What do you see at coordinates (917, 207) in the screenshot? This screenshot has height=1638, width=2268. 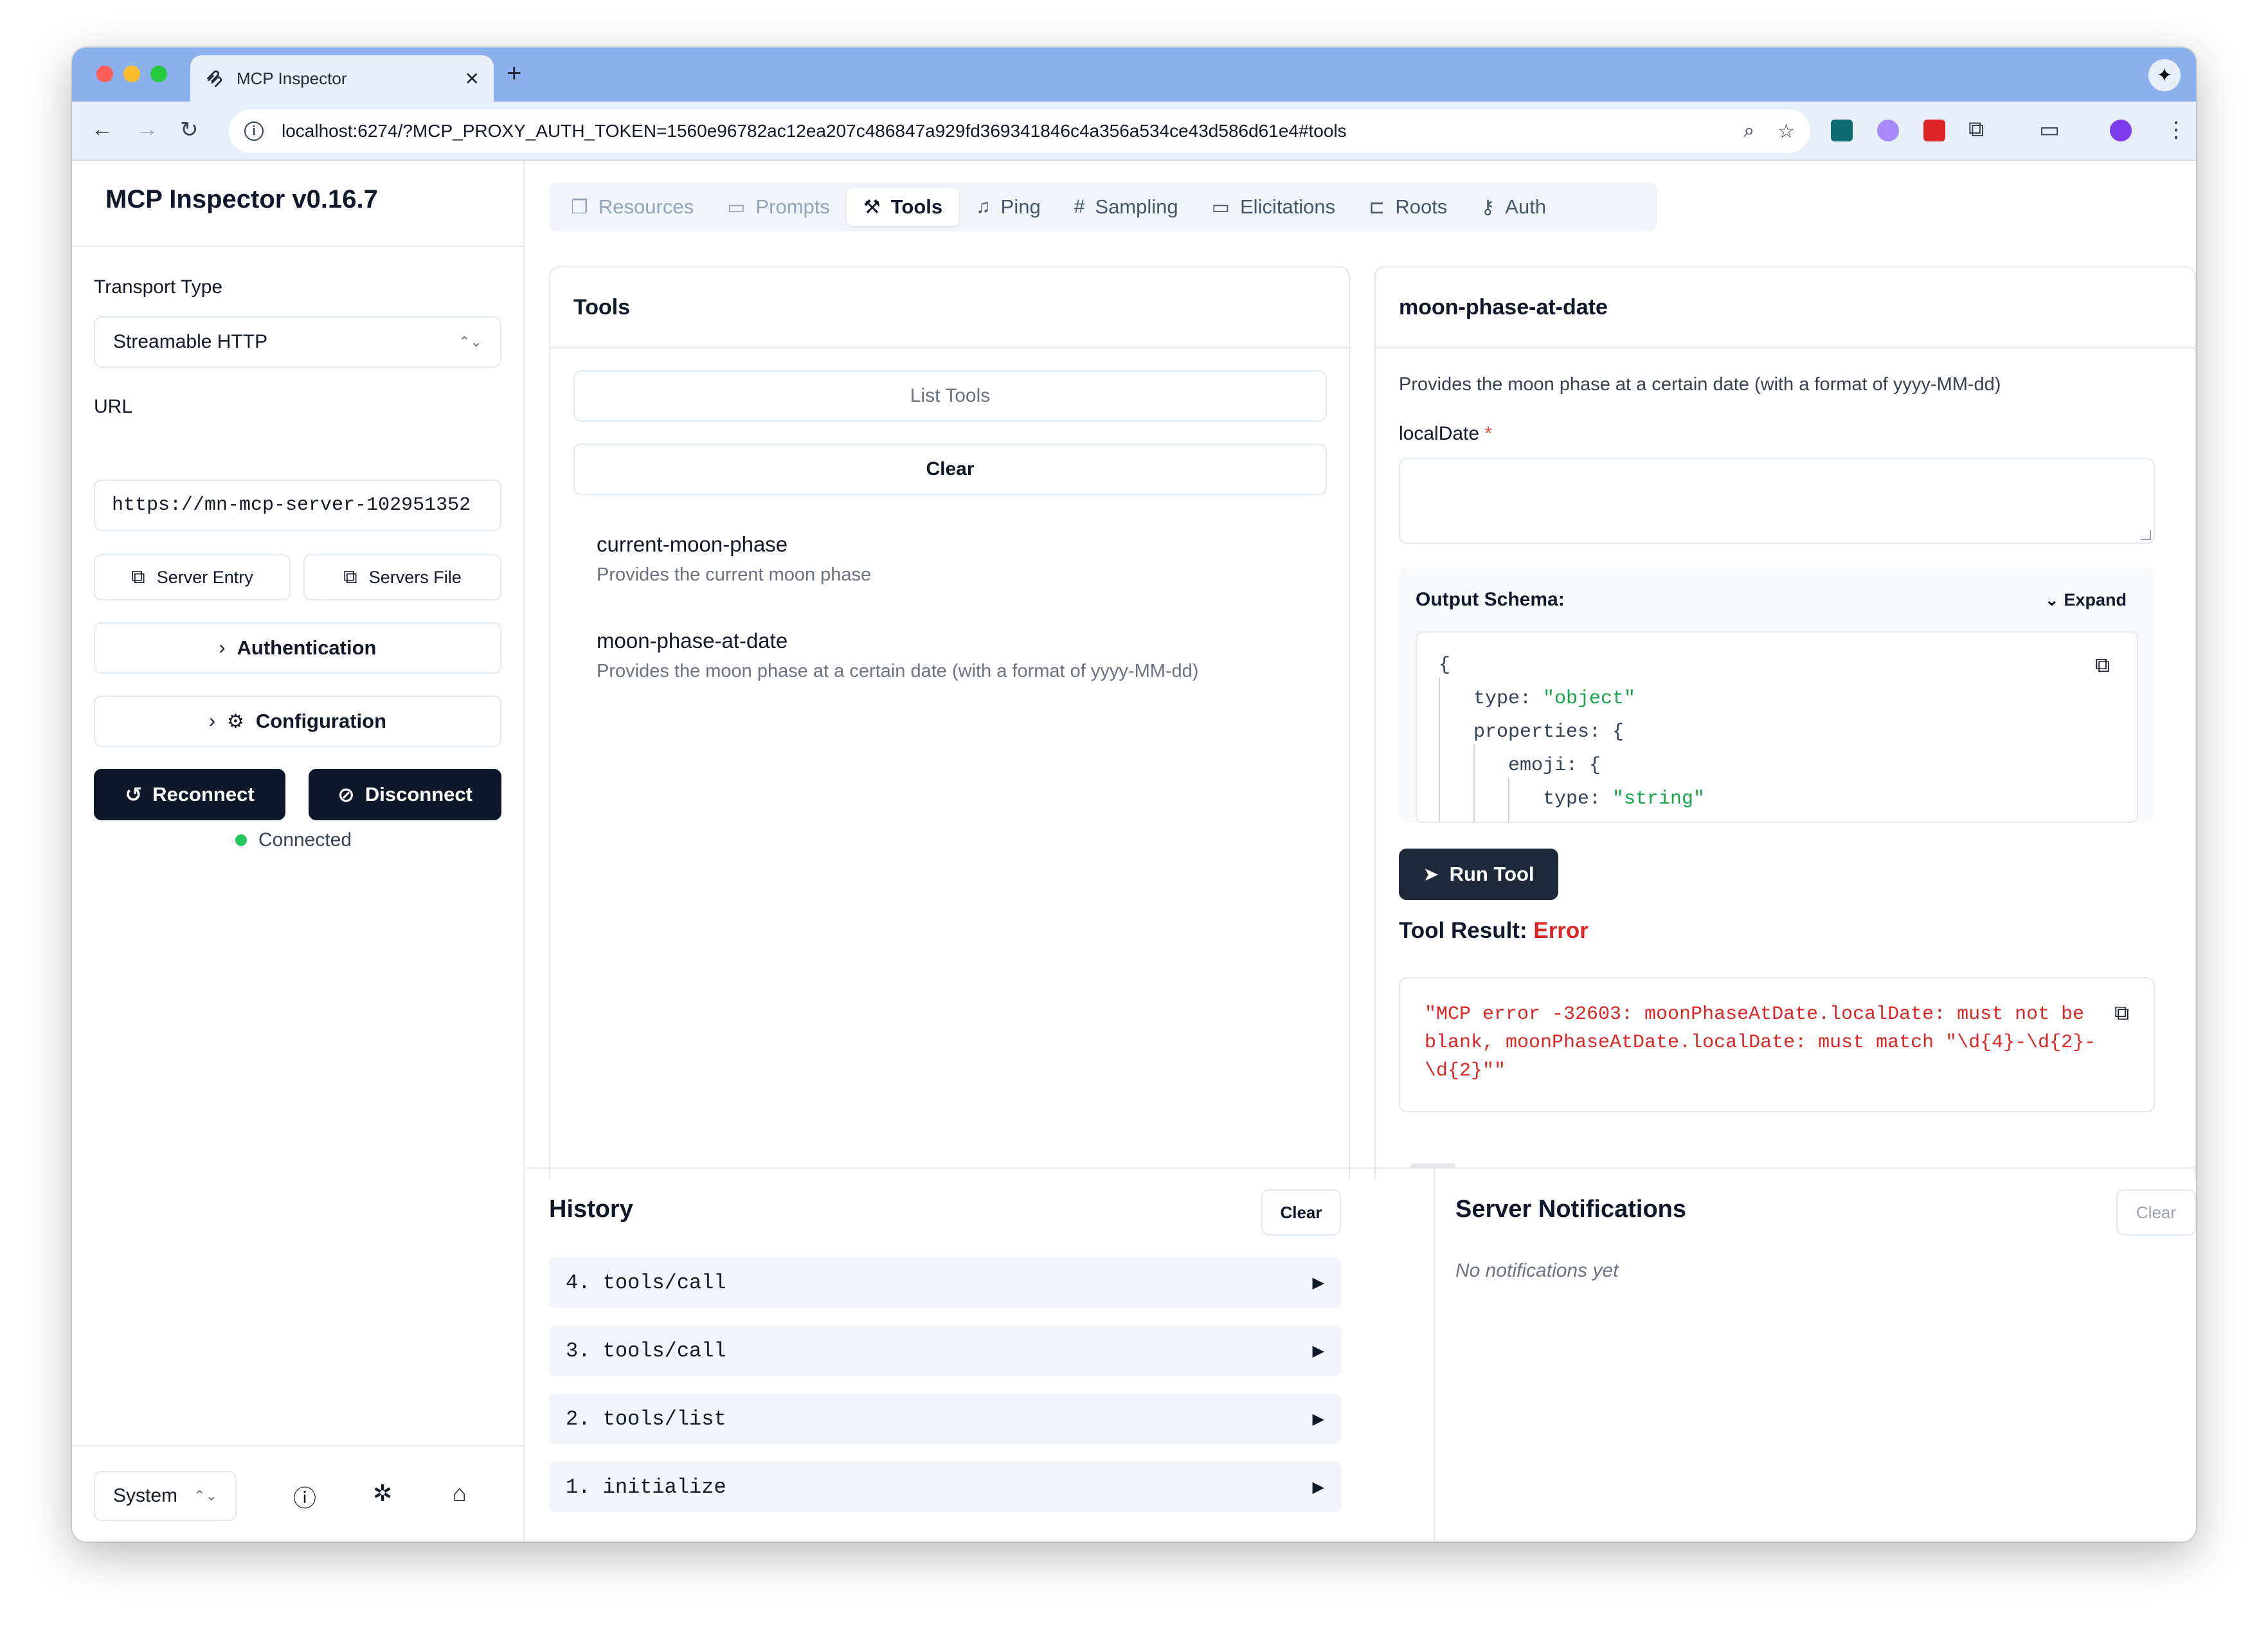 I see `tab-label: Tools` at bounding box center [917, 207].